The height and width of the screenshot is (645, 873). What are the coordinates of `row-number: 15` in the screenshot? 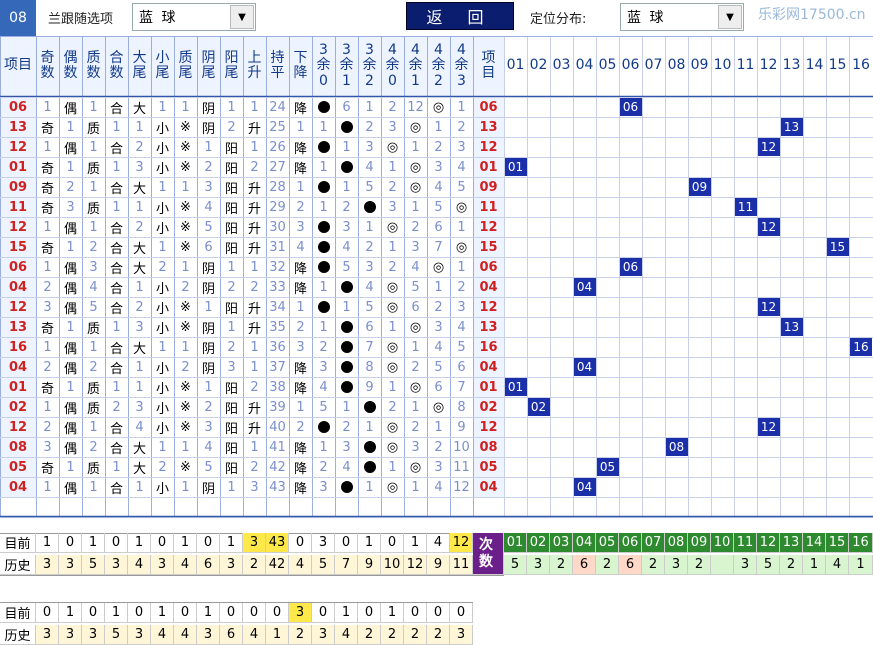 It's located at (18, 247).